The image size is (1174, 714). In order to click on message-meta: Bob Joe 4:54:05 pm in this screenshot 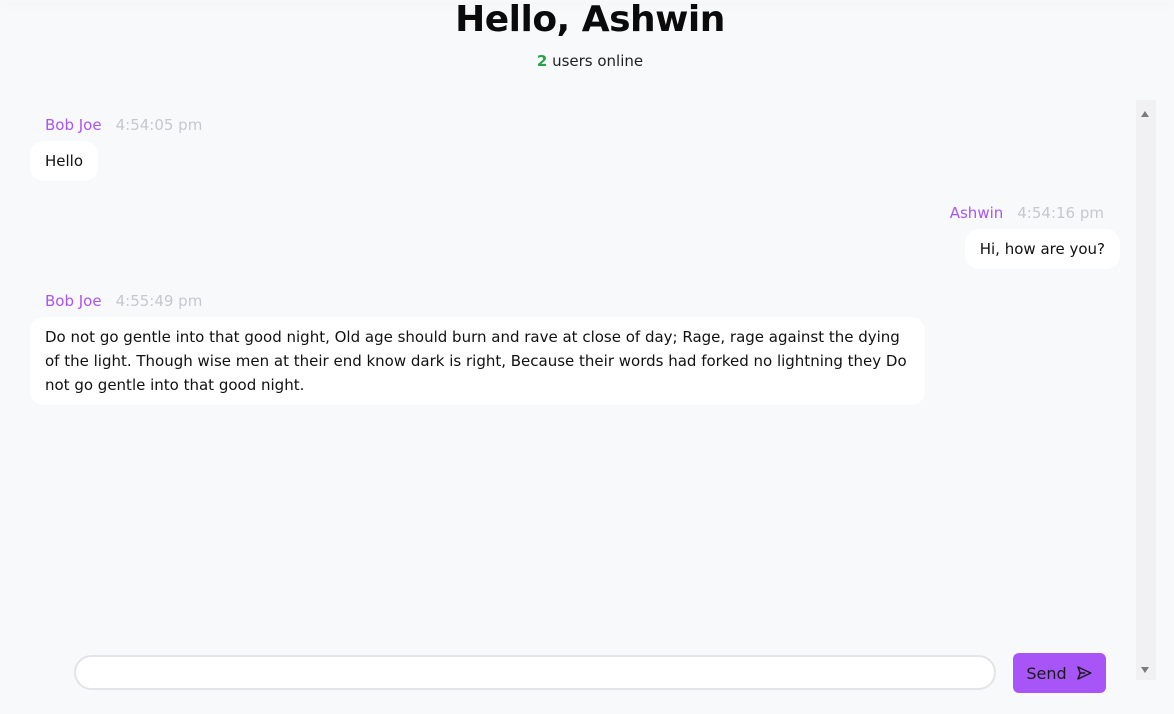, I will do `click(123, 125)`.